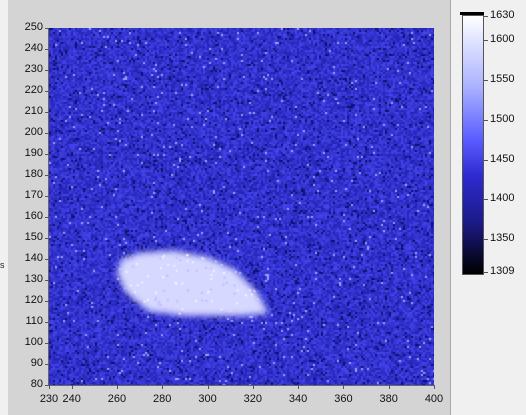  What do you see at coordinates (502, 78) in the screenshot?
I see `color-scale-tick-label: 1550` at bounding box center [502, 78].